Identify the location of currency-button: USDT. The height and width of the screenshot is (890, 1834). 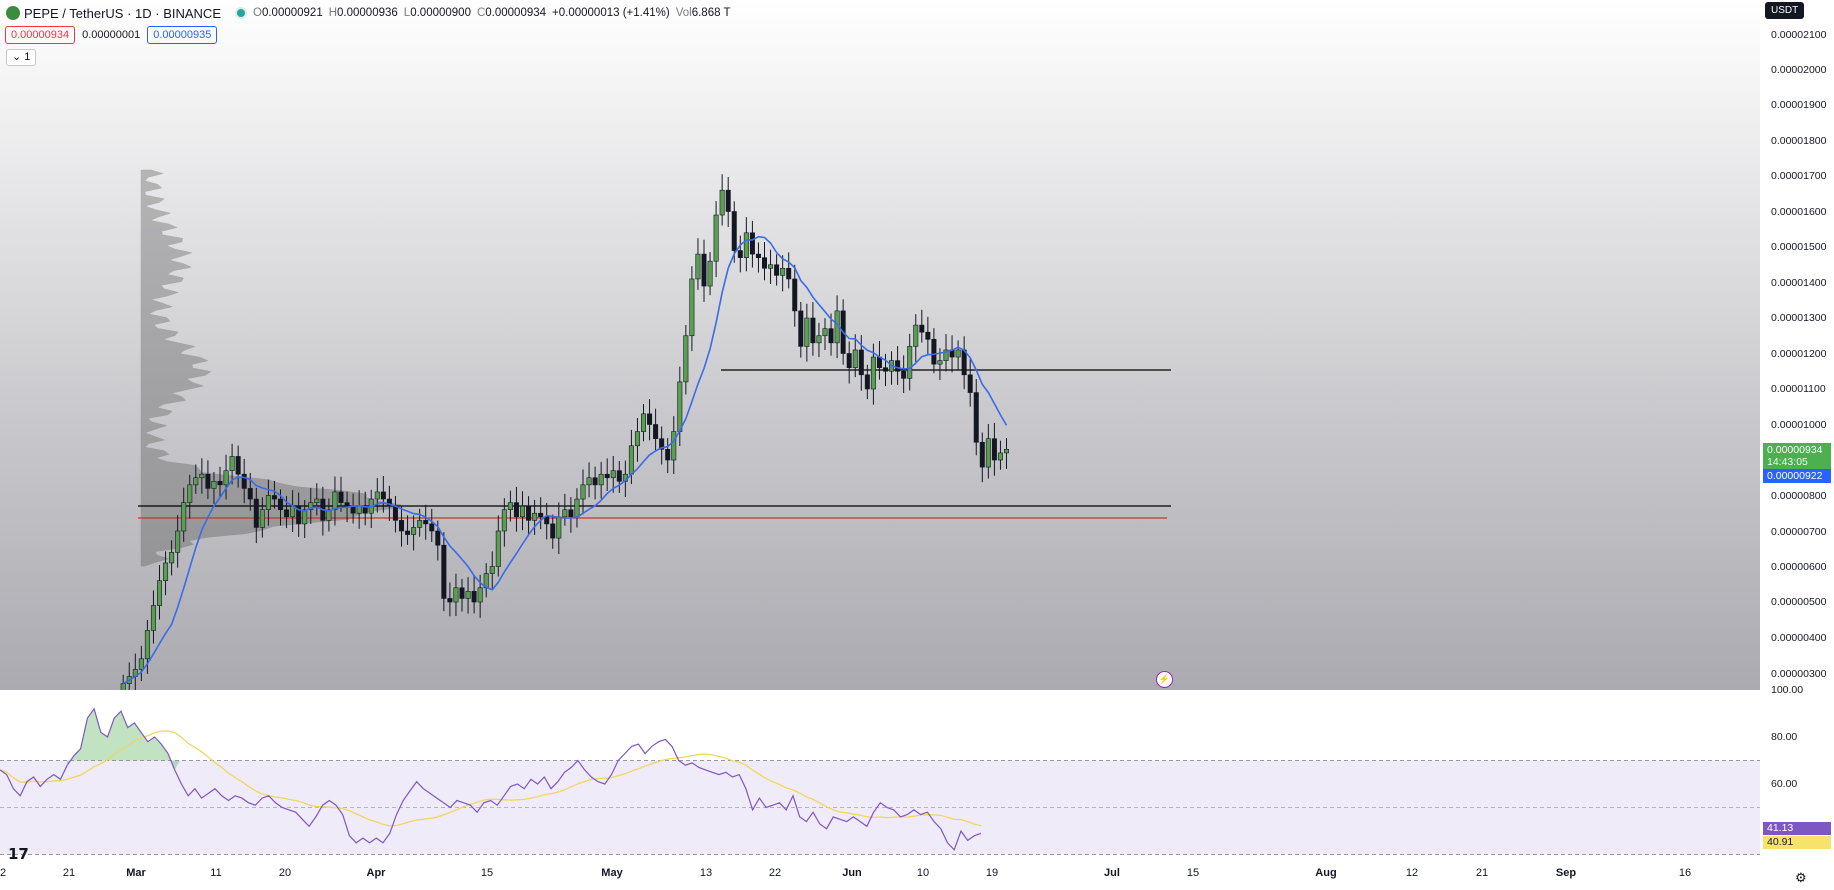
(1785, 10).